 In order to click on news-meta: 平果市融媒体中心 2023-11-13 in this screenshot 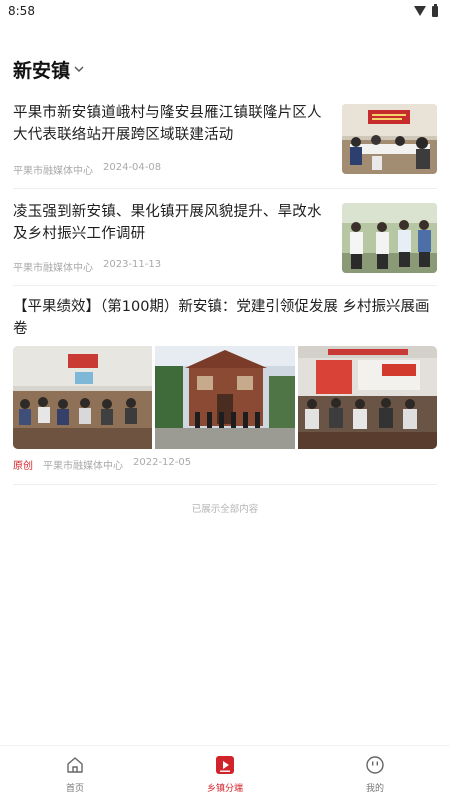, I will do `click(172, 268)`.